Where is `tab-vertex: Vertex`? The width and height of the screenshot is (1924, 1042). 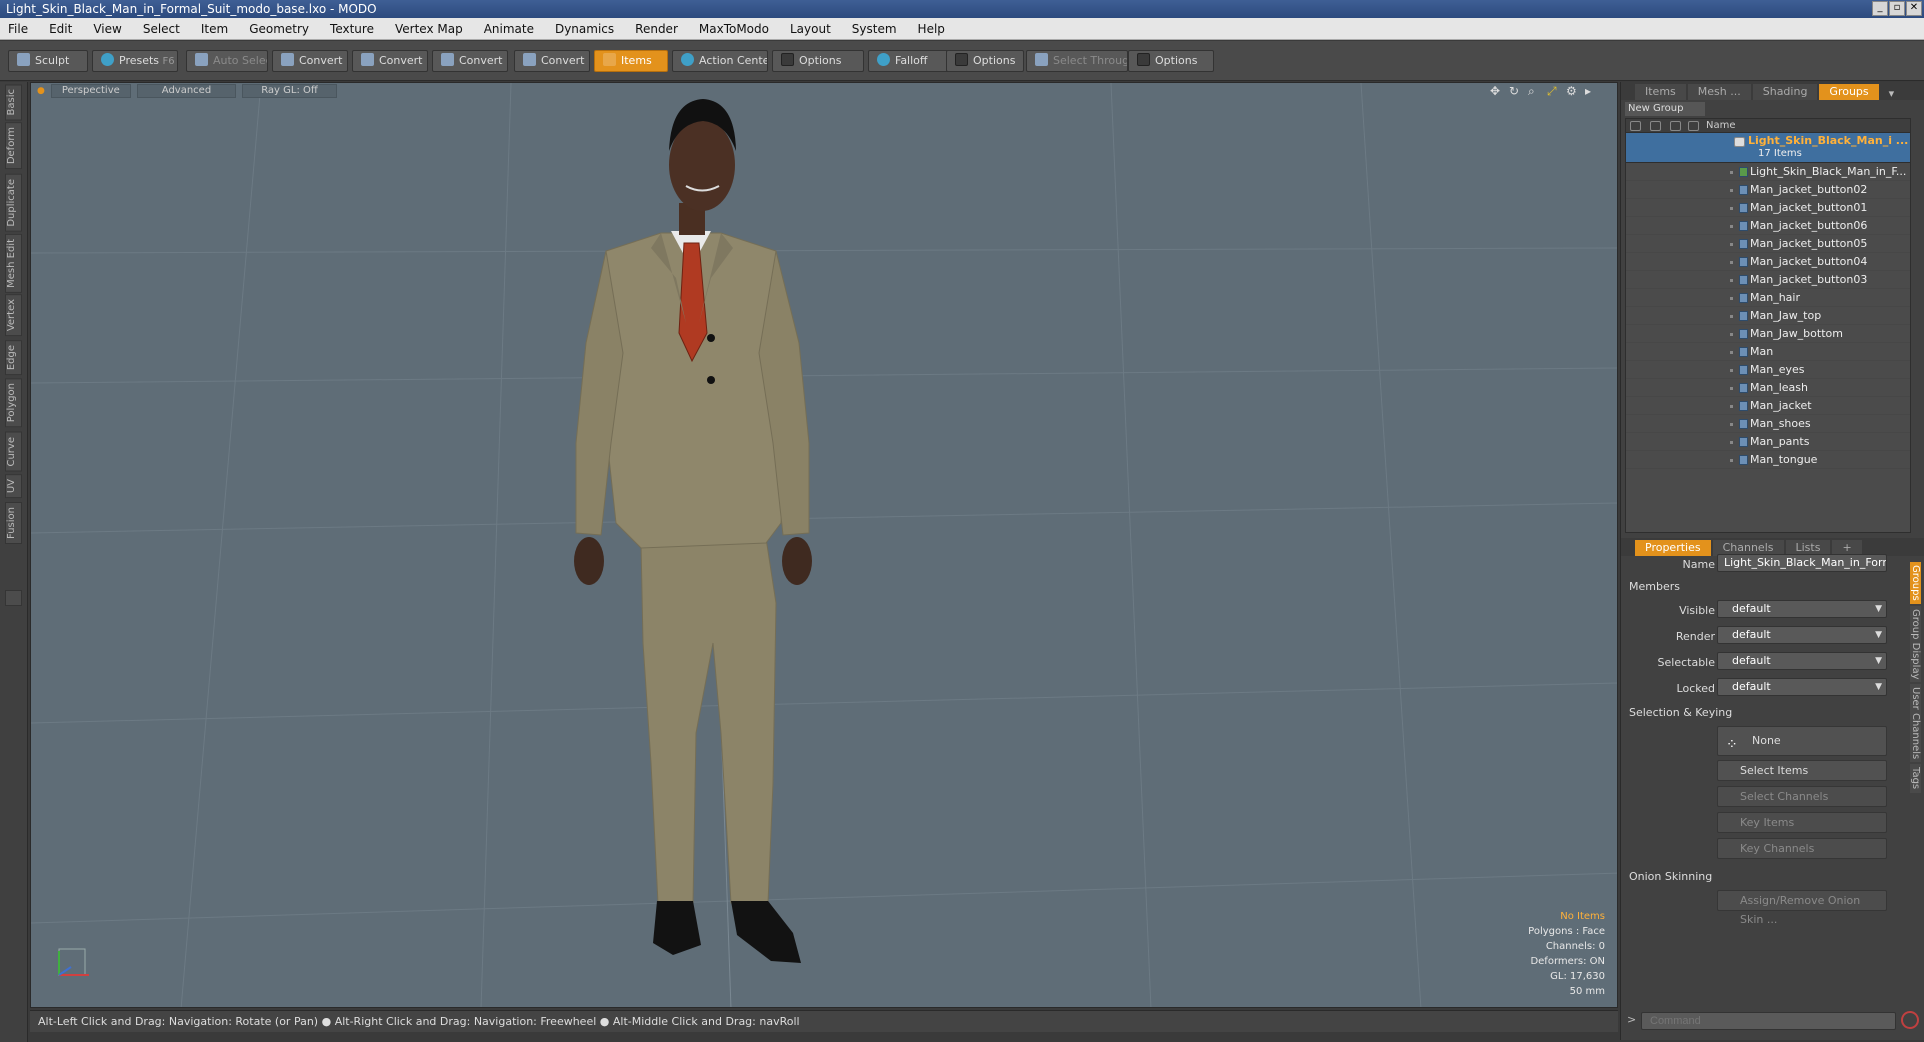
tab-vertex: Vertex is located at coordinates (13, 315).